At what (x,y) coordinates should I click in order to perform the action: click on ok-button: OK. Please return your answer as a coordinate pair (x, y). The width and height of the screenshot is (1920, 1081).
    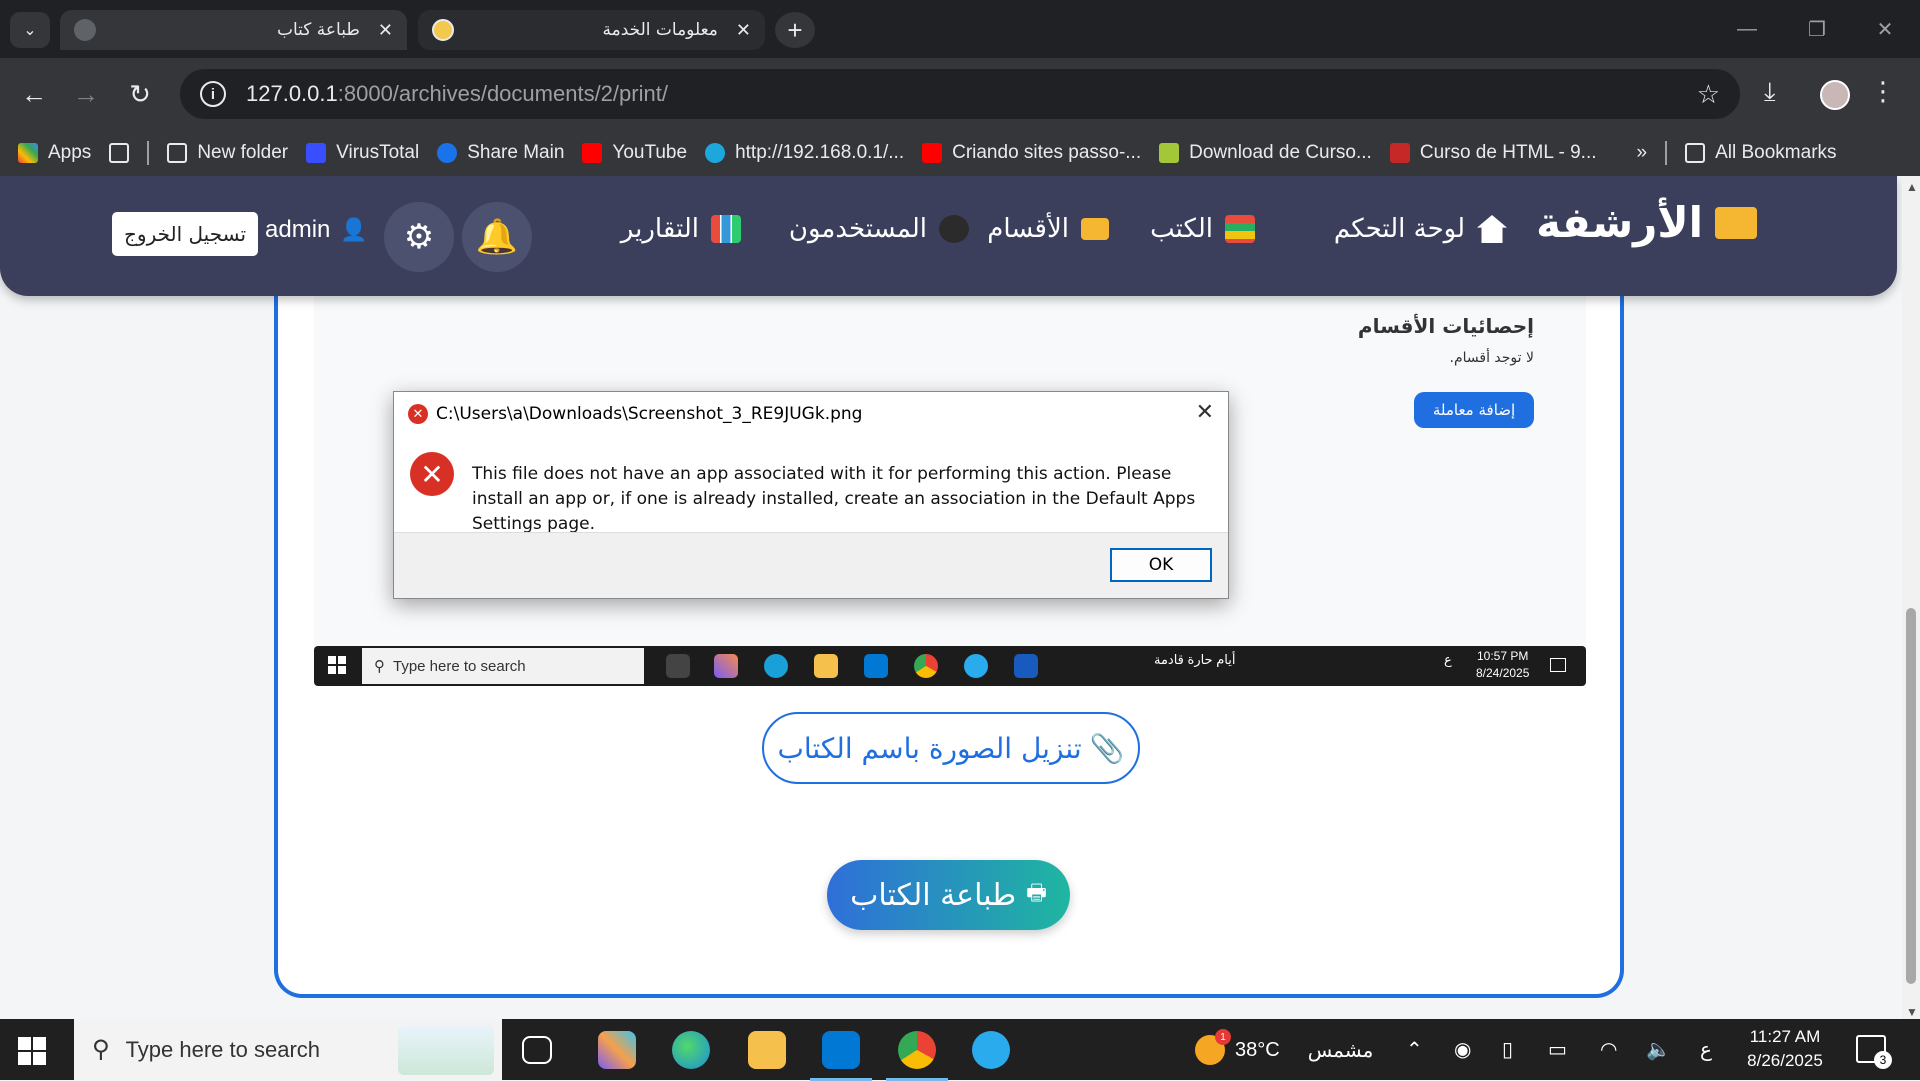
    Looking at the image, I should click on (1161, 565).